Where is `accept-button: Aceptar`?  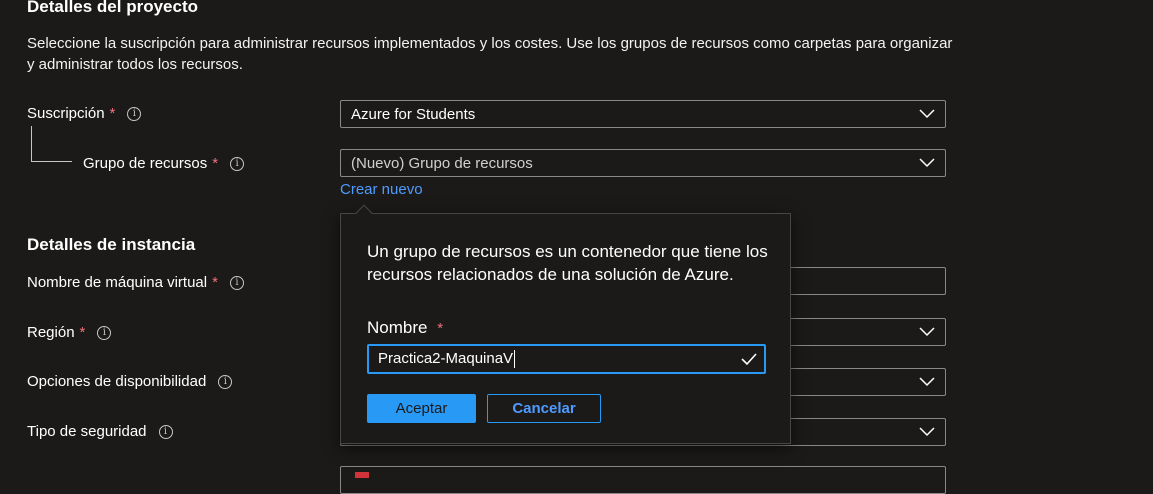
accept-button: Aceptar is located at coordinates (421, 408).